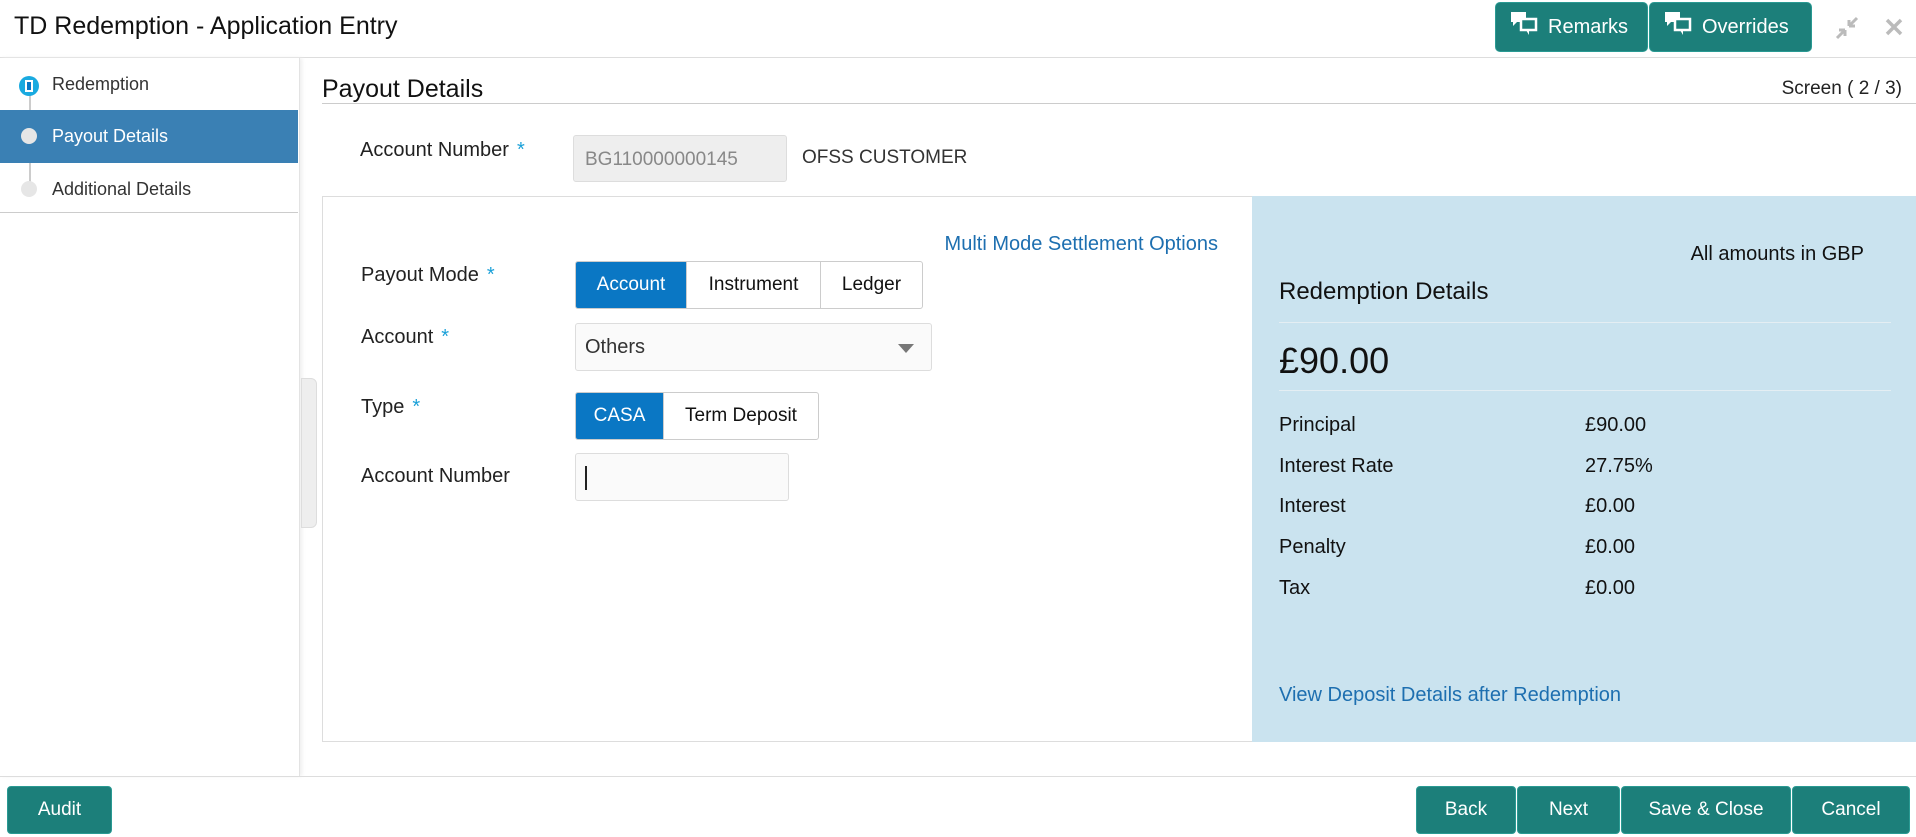 The height and width of the screenshot is (837, 1916). Describe the element at coordinates (1295, 588) in the screenshot. I see `tax-label: Tax` at that location.